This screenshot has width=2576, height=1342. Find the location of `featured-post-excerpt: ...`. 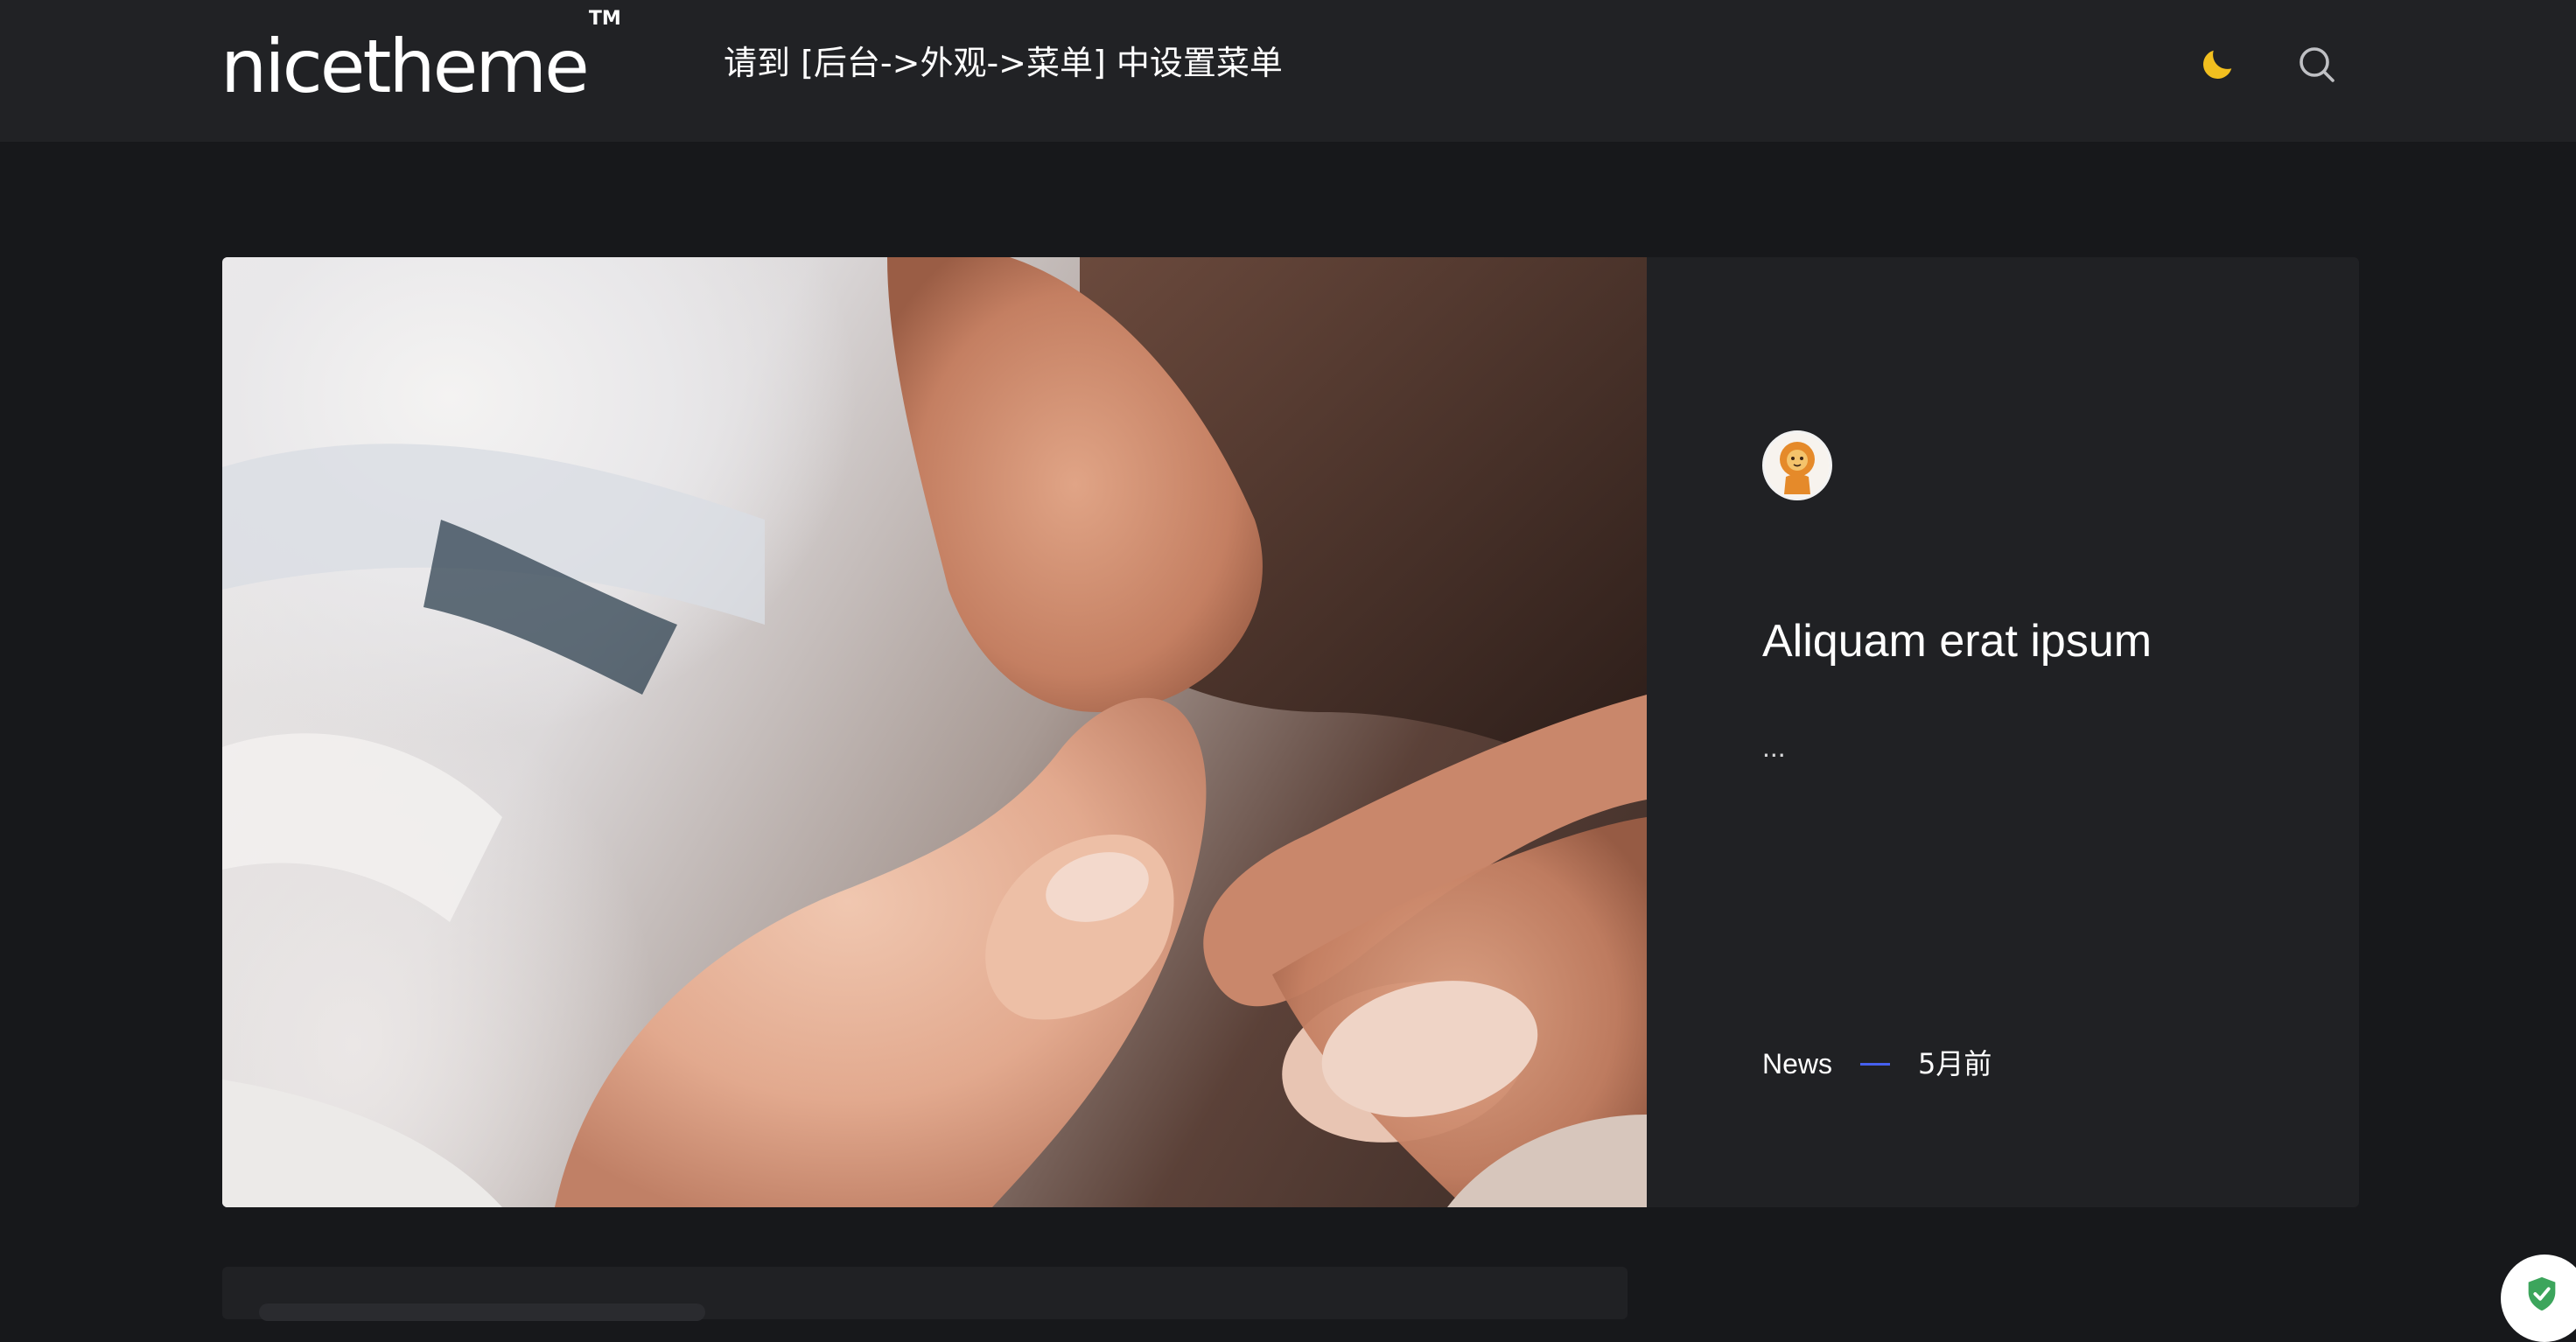

featured-post-excerpt: ... is located at coordinates (1774, 747).